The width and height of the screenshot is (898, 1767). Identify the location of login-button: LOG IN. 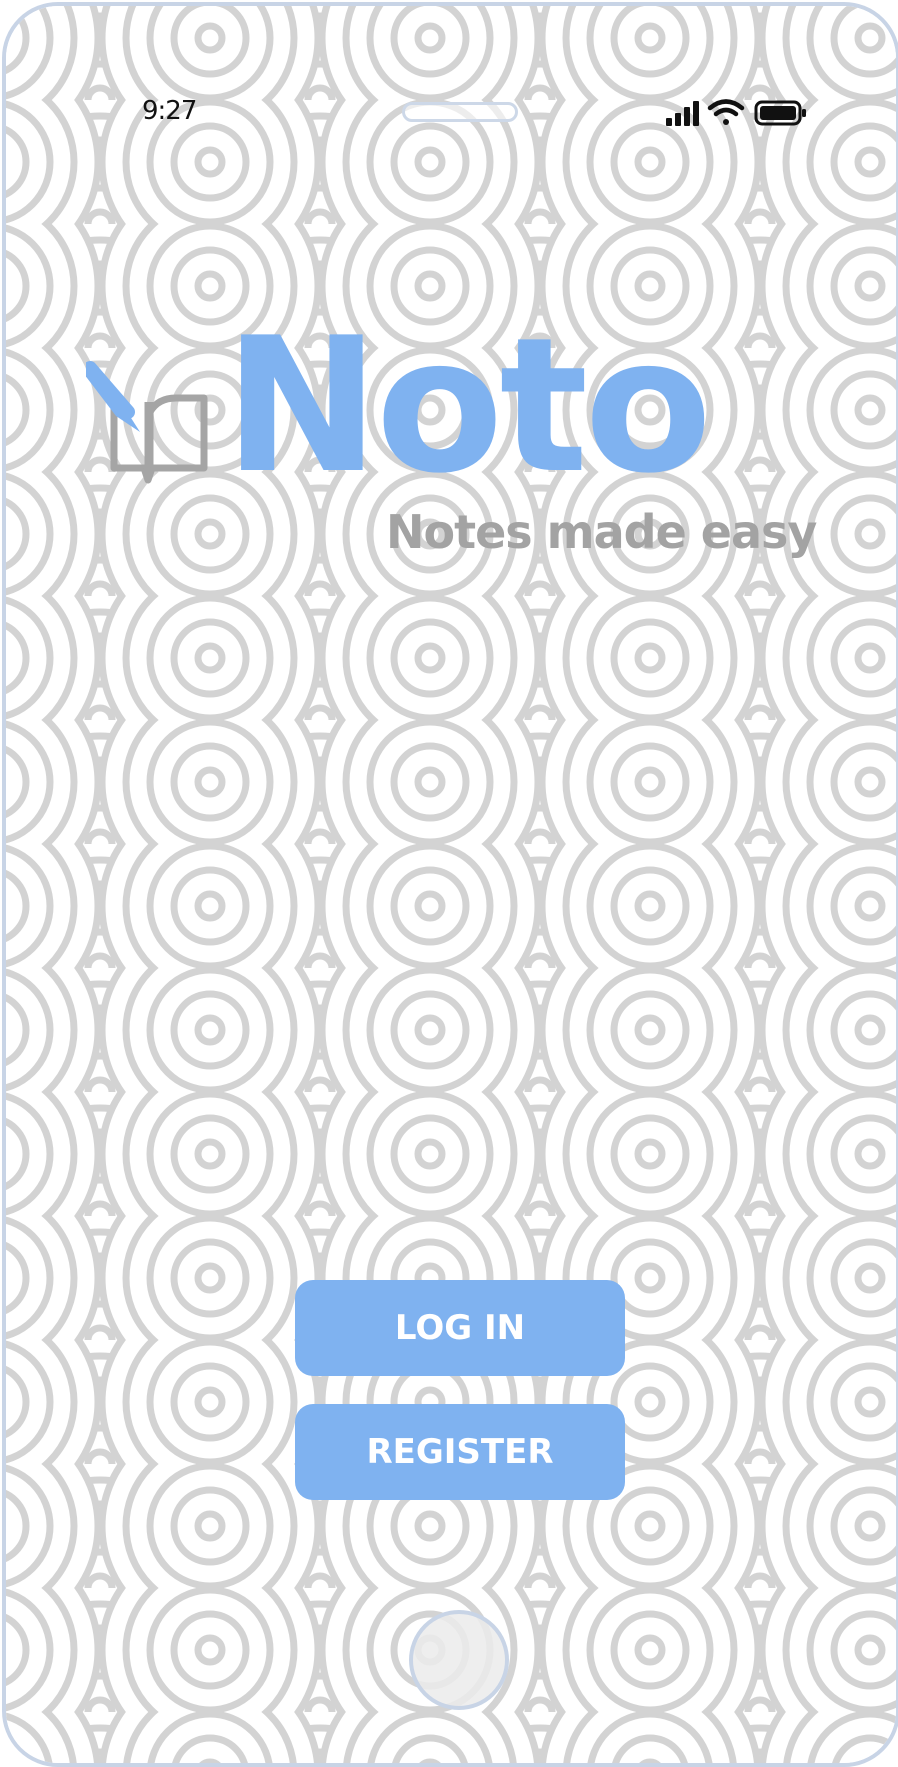
(460, 1328).